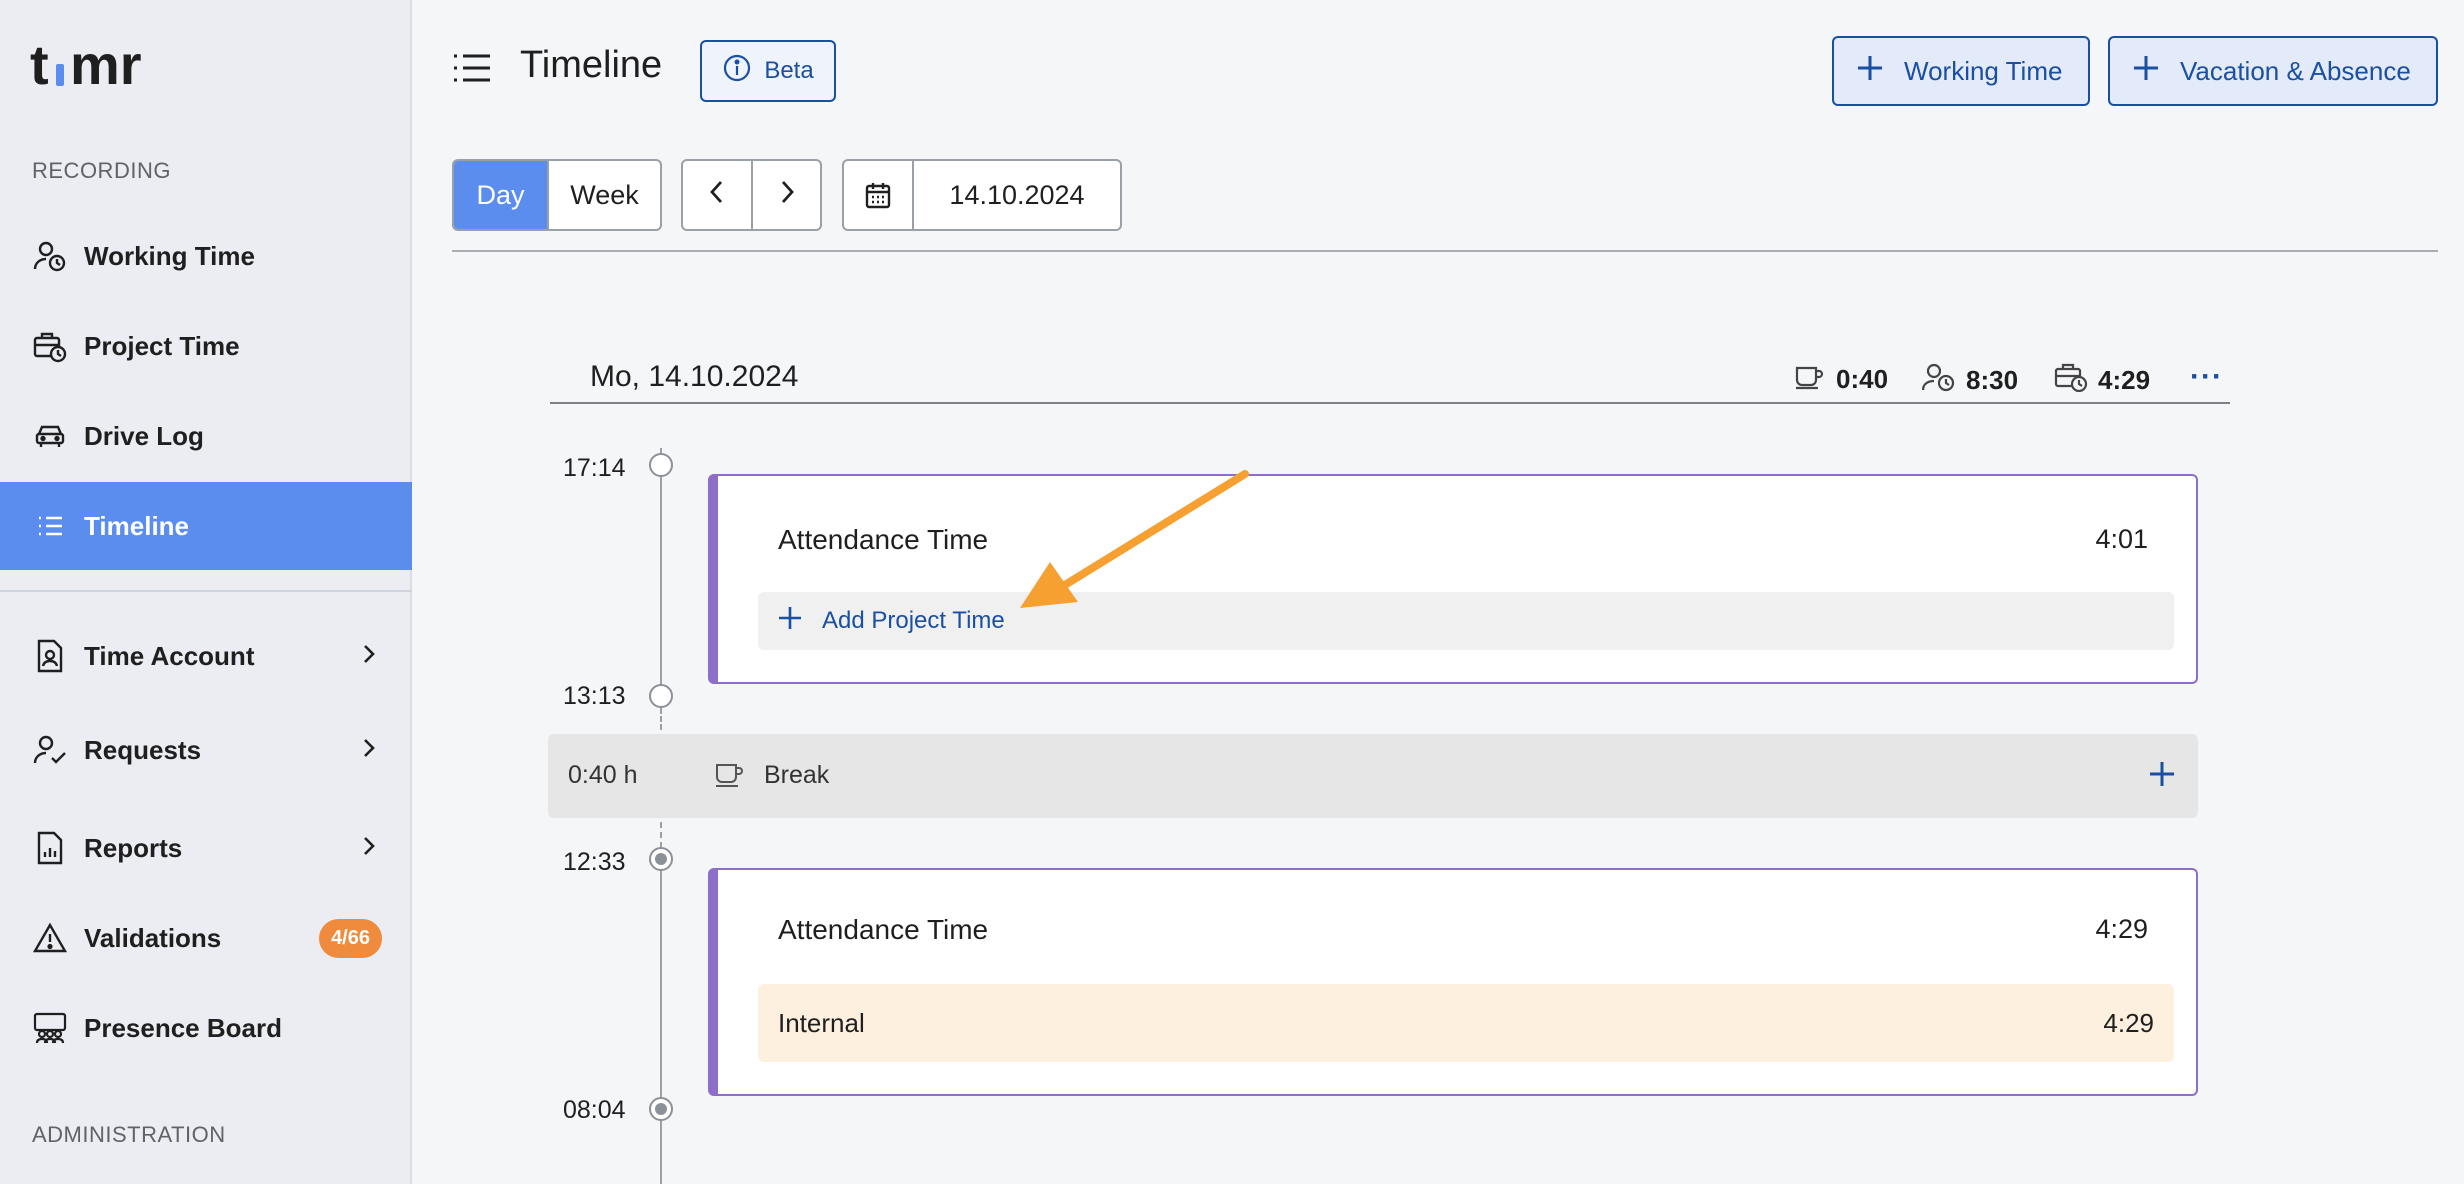 The width and height of the screenshot is (2464, 1184). Describe the element at coordinates (183, 1027) in the screenshot. I see `sidebar-item-label: Presence Board` at that location.